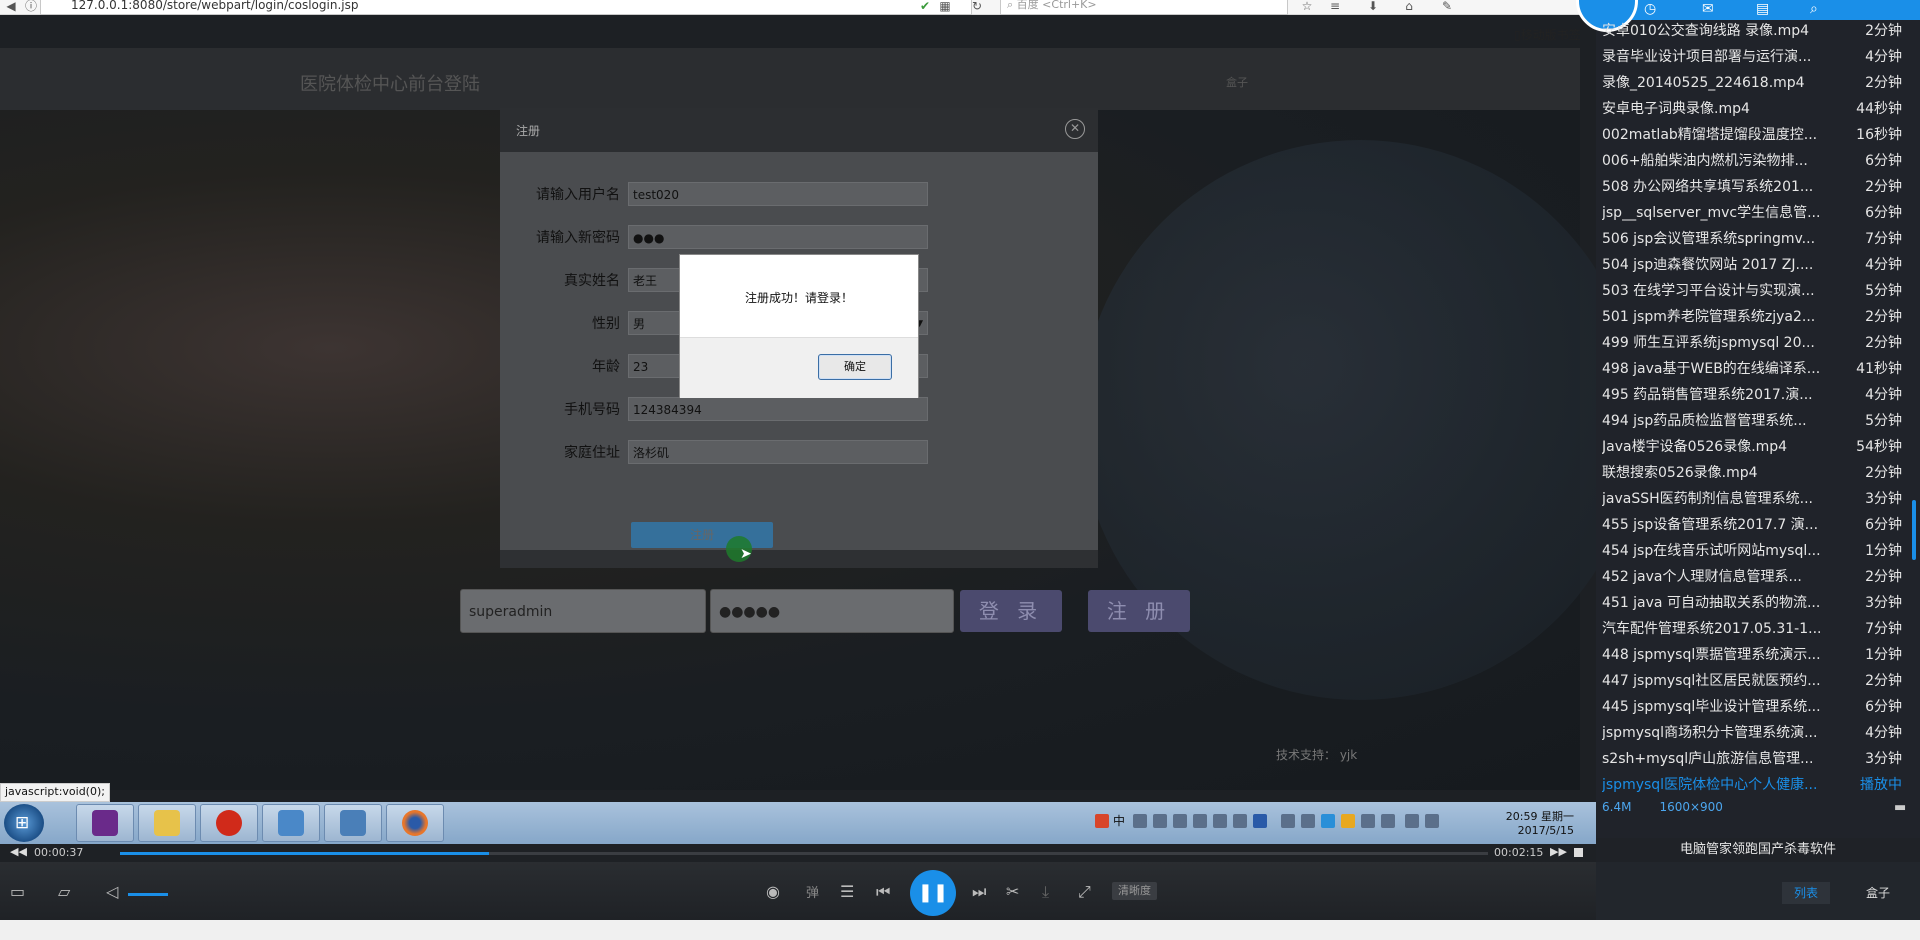 Image resolution: width=1920 pixels, height=940 pixels. What do you see at coordinates (1752, 629) in the screenshot?
I see `list-item: 汽车配件管理系统2017.05.31-1... 7分钟` at bounding box center [1752, 629].